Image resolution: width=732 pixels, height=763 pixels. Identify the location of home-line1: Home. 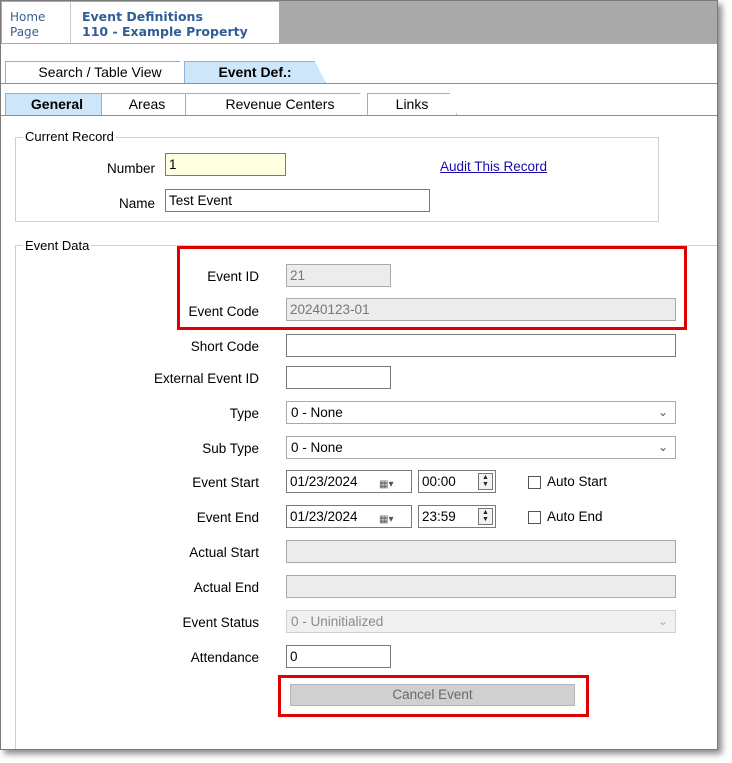
(28, 17).